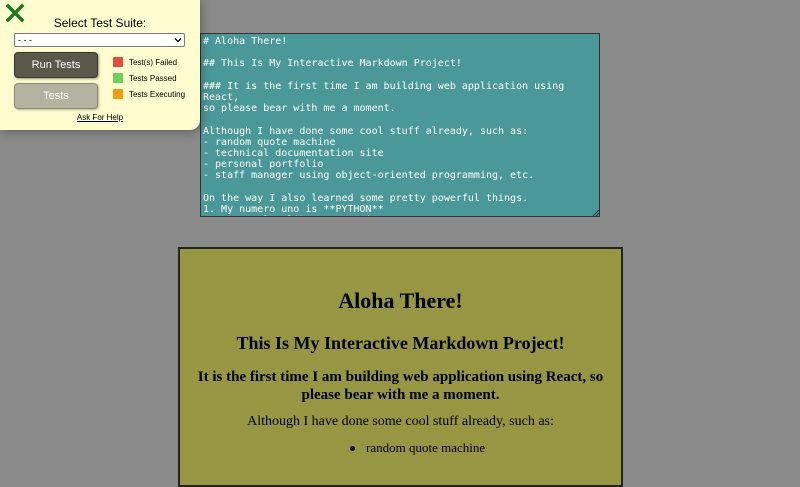 This screenshot has height=487, width=800. I want to click on chevron-down-icon, so click(178, 40).